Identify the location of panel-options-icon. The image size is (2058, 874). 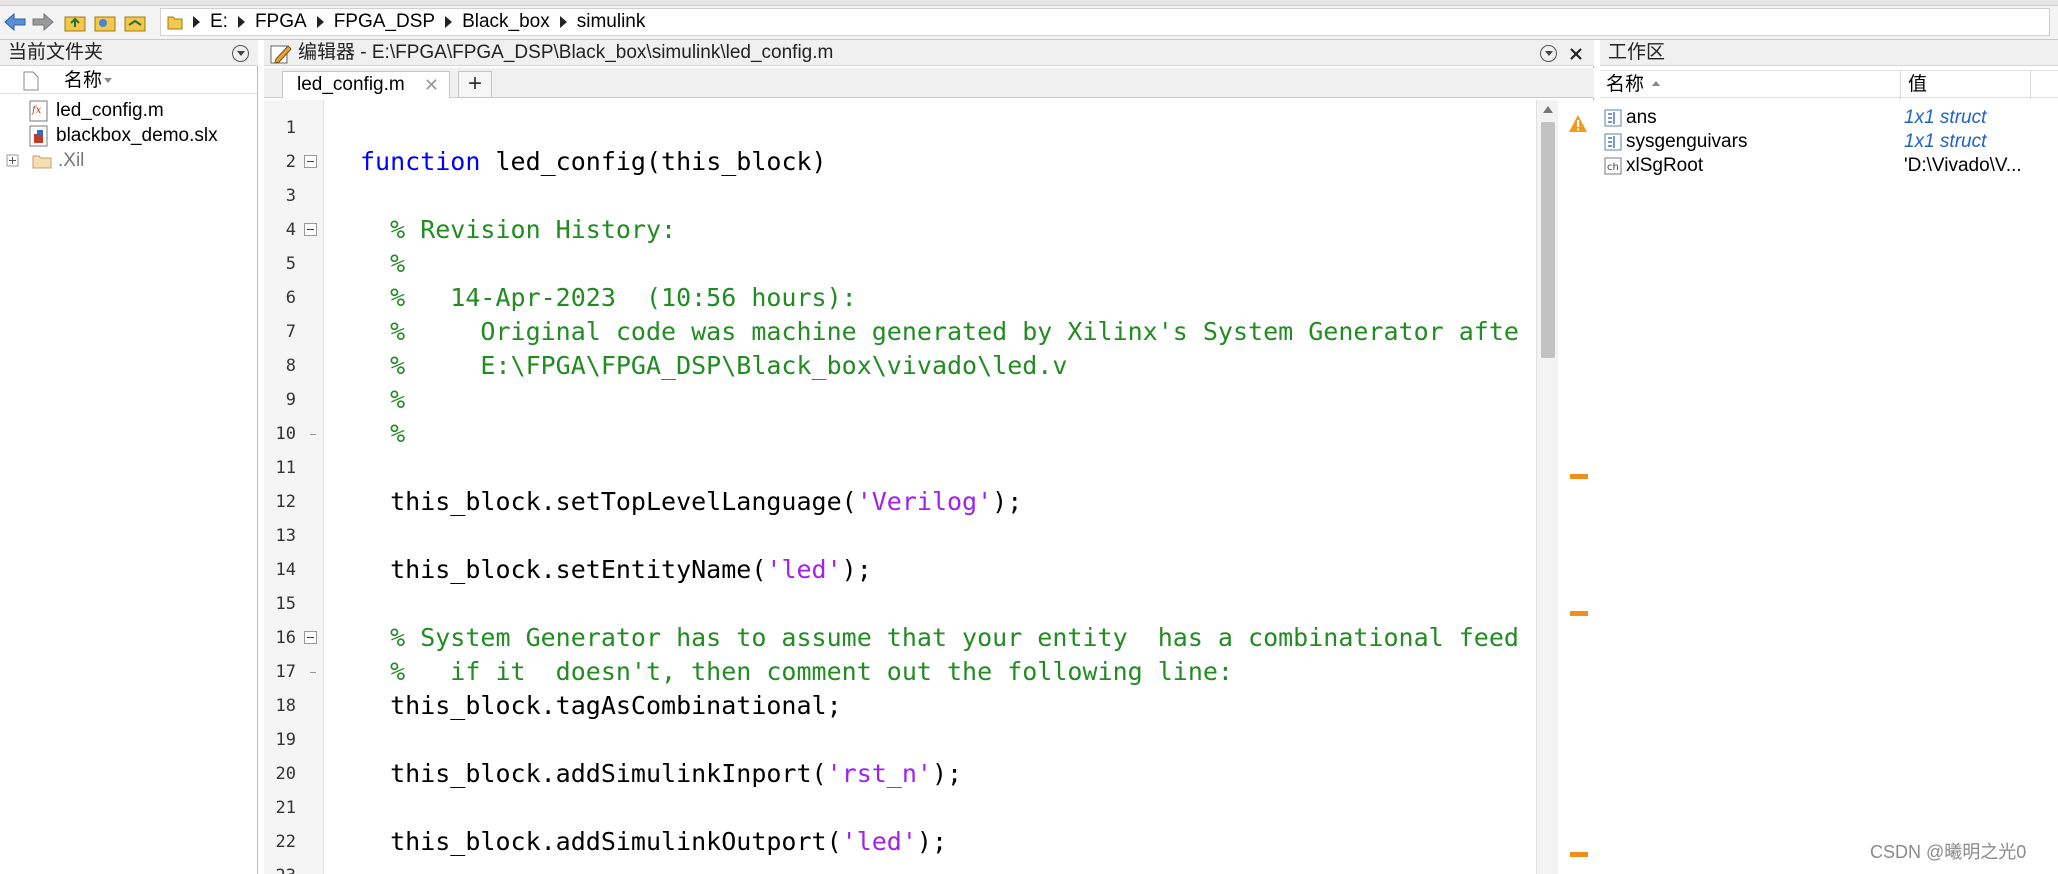
(240, 53).